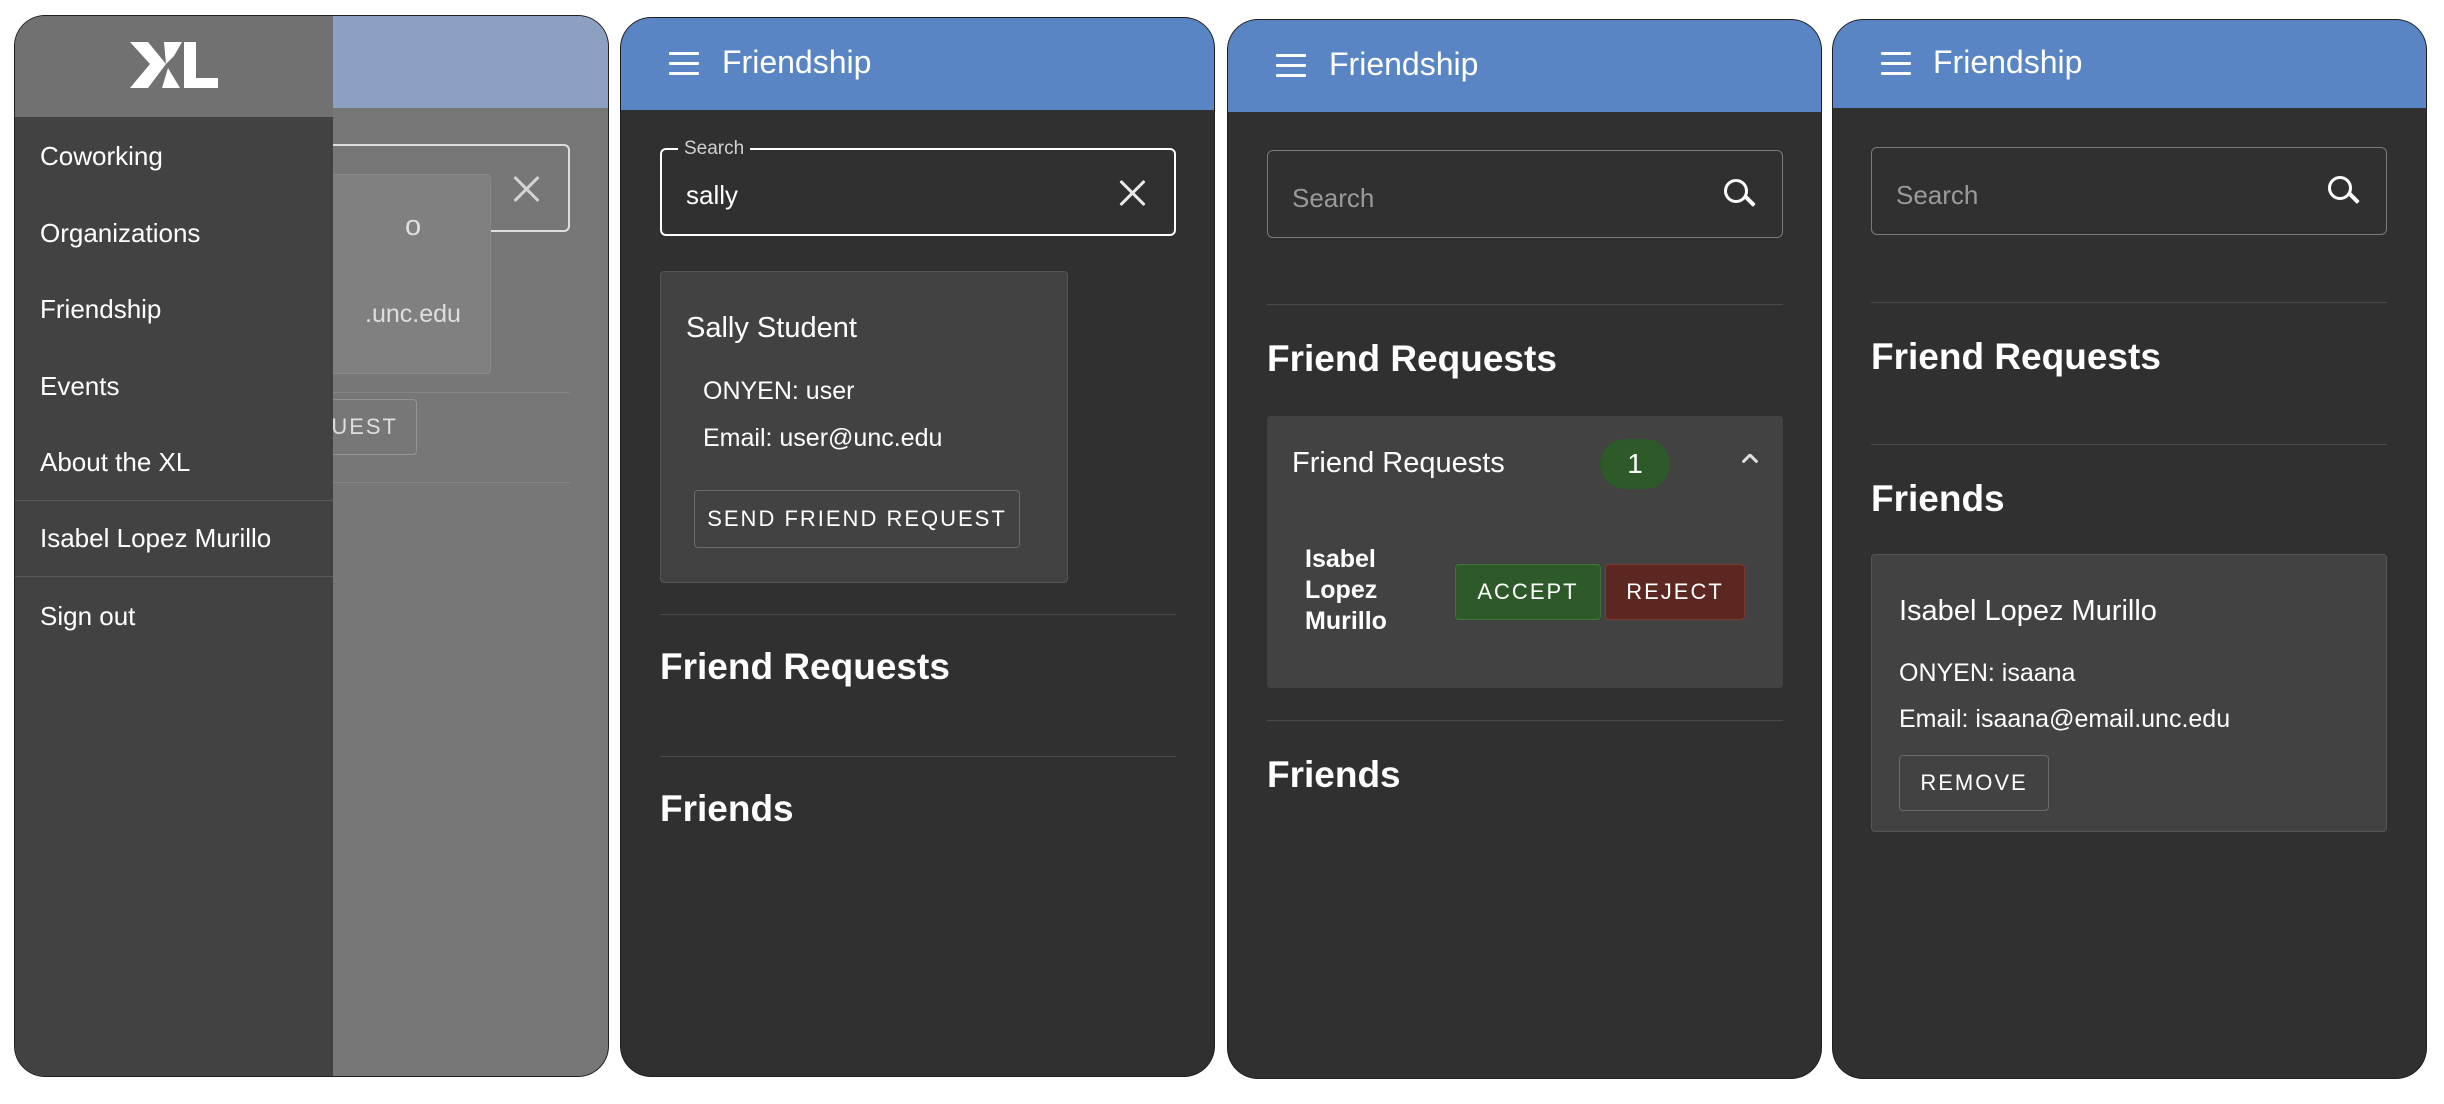 The image size is (2444, 1104). What do you see at coordinates (155, 538) in the screenshot?
I see `drawer-item-profile: Isabel Lopez Murillo` at bounding box center [155, 538].